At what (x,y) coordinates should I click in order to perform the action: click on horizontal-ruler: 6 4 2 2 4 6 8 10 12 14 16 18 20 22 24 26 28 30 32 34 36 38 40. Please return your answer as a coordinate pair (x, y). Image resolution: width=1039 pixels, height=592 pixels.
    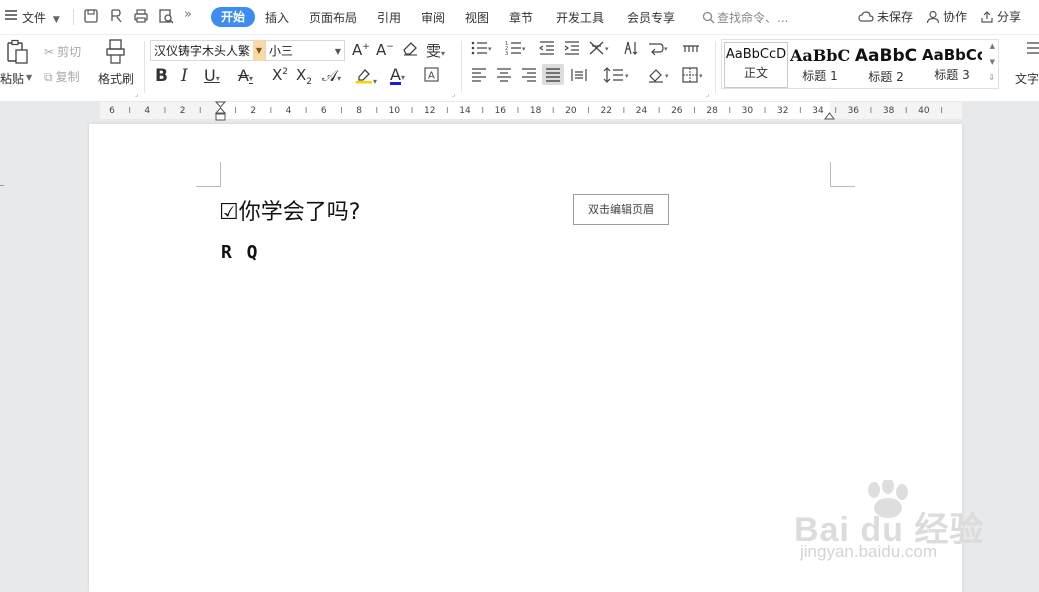
    Looking at the image, I should click on (519, 112).